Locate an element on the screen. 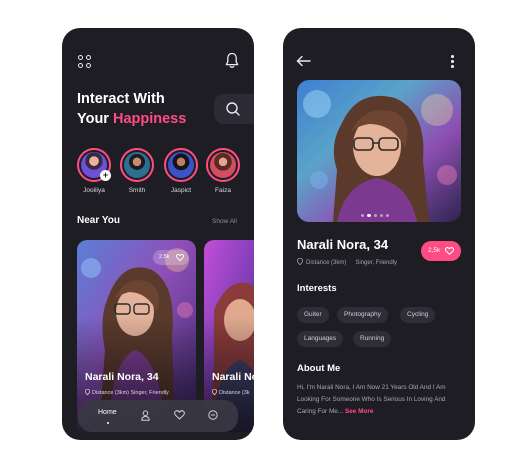 The image size is (526, 474). card-meta-text: Distance (3km) Singer, Friendly is located at coordinates (130, 393).